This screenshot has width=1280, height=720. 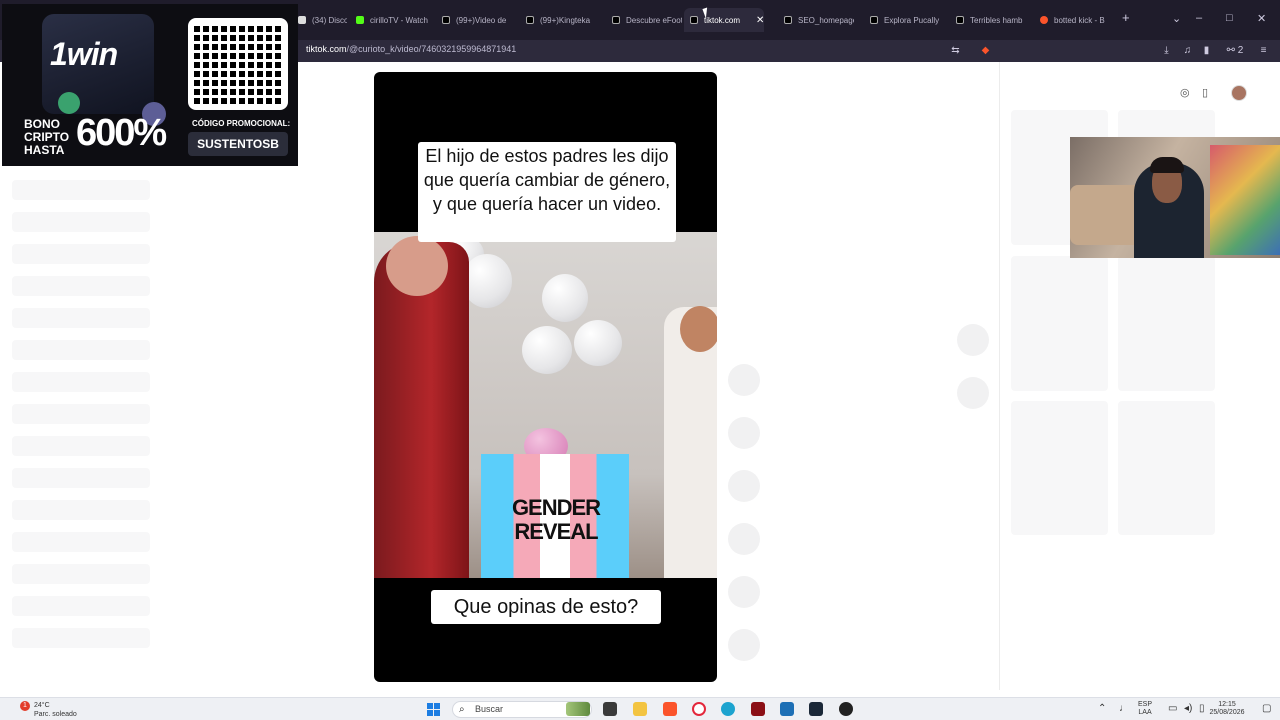 I want to click on nav-up-placeholder, so click(x=973, y=340).